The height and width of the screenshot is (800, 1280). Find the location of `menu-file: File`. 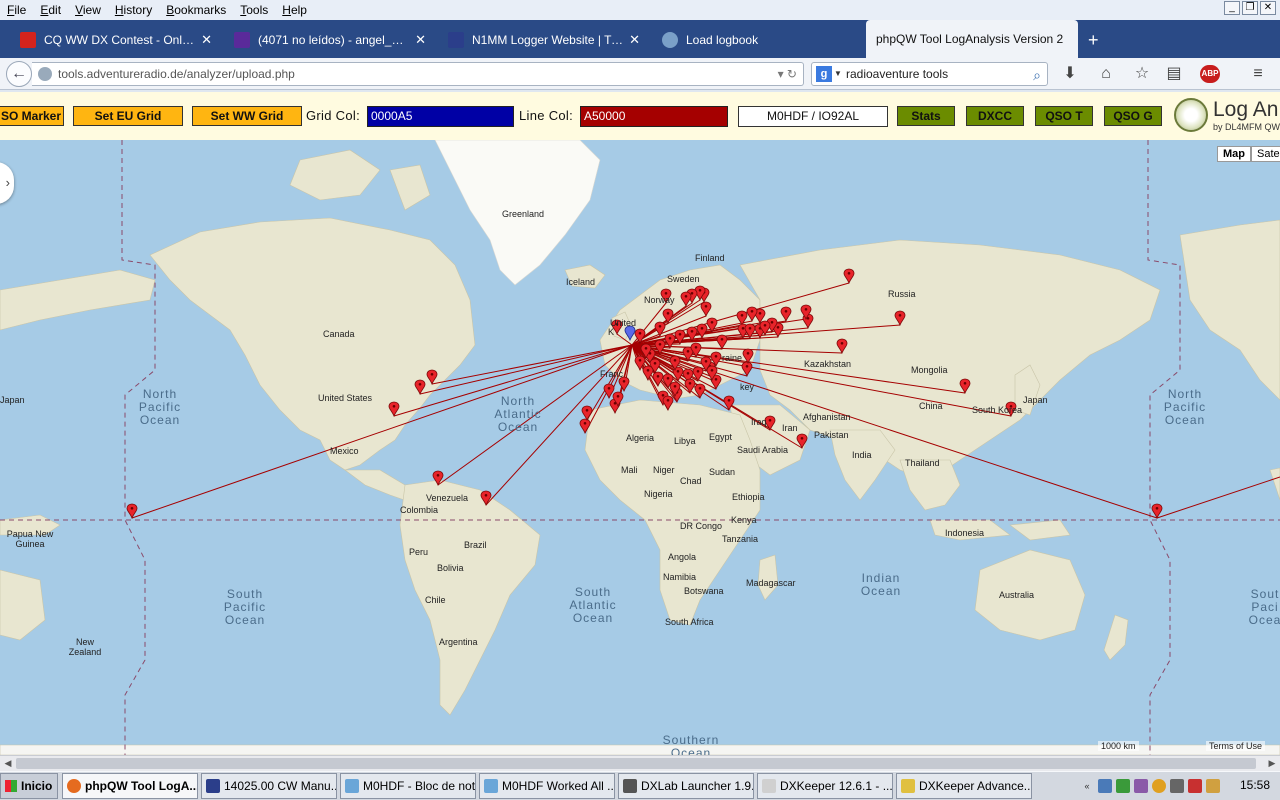

menu-file: File is located at coordinates (16, 10).